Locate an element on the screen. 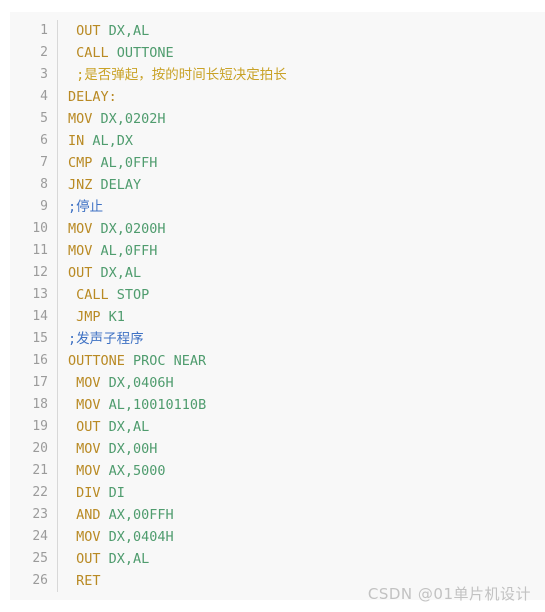 The image size is (545, 612). line-number: 10 is located at coordinates (34, 229).